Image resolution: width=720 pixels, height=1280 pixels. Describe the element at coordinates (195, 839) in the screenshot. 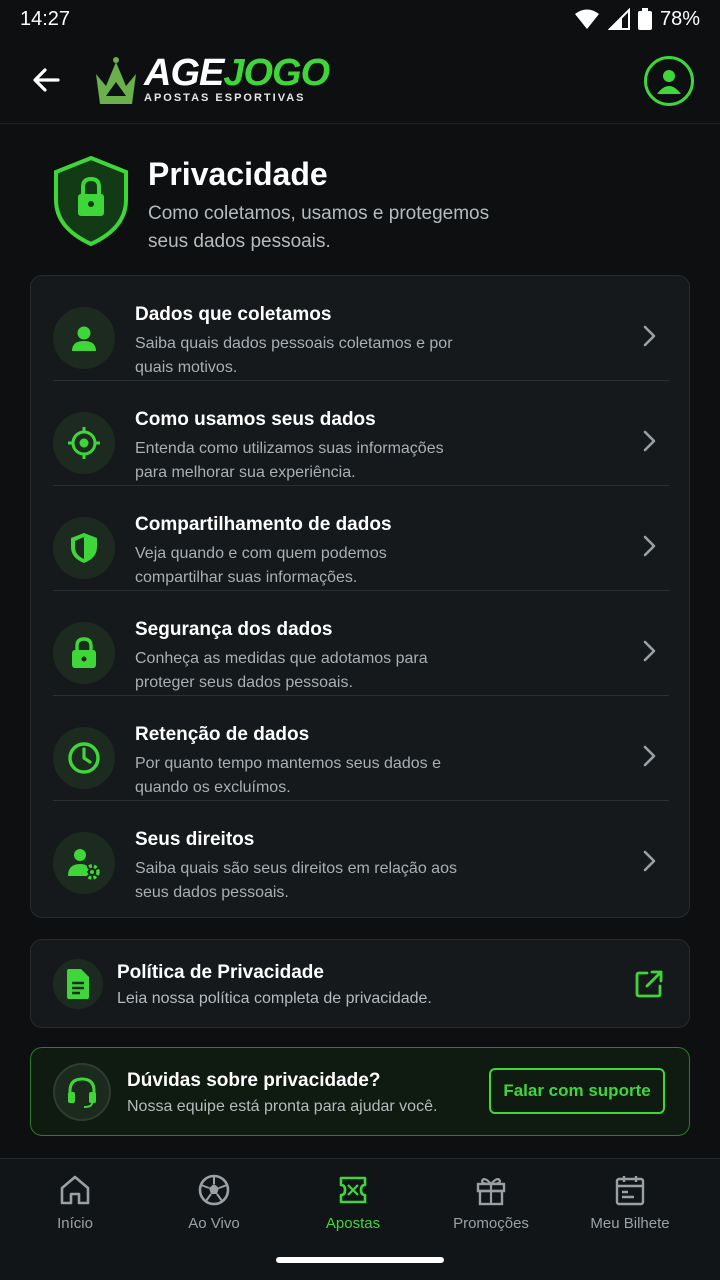

I see `item-title: Seus direitos` at that location.